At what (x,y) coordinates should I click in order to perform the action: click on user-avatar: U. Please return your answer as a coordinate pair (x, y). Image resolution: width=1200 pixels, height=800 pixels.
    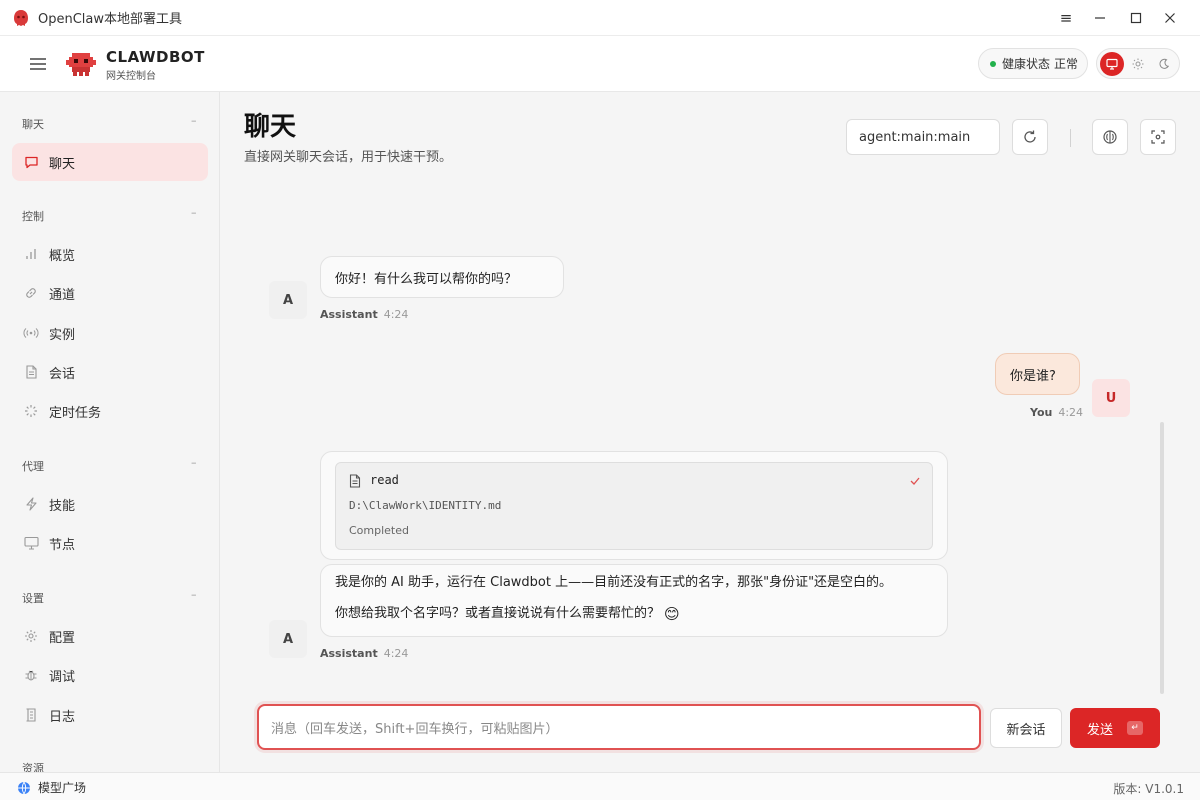
    Looking at the image, I should click on (1111, 398).